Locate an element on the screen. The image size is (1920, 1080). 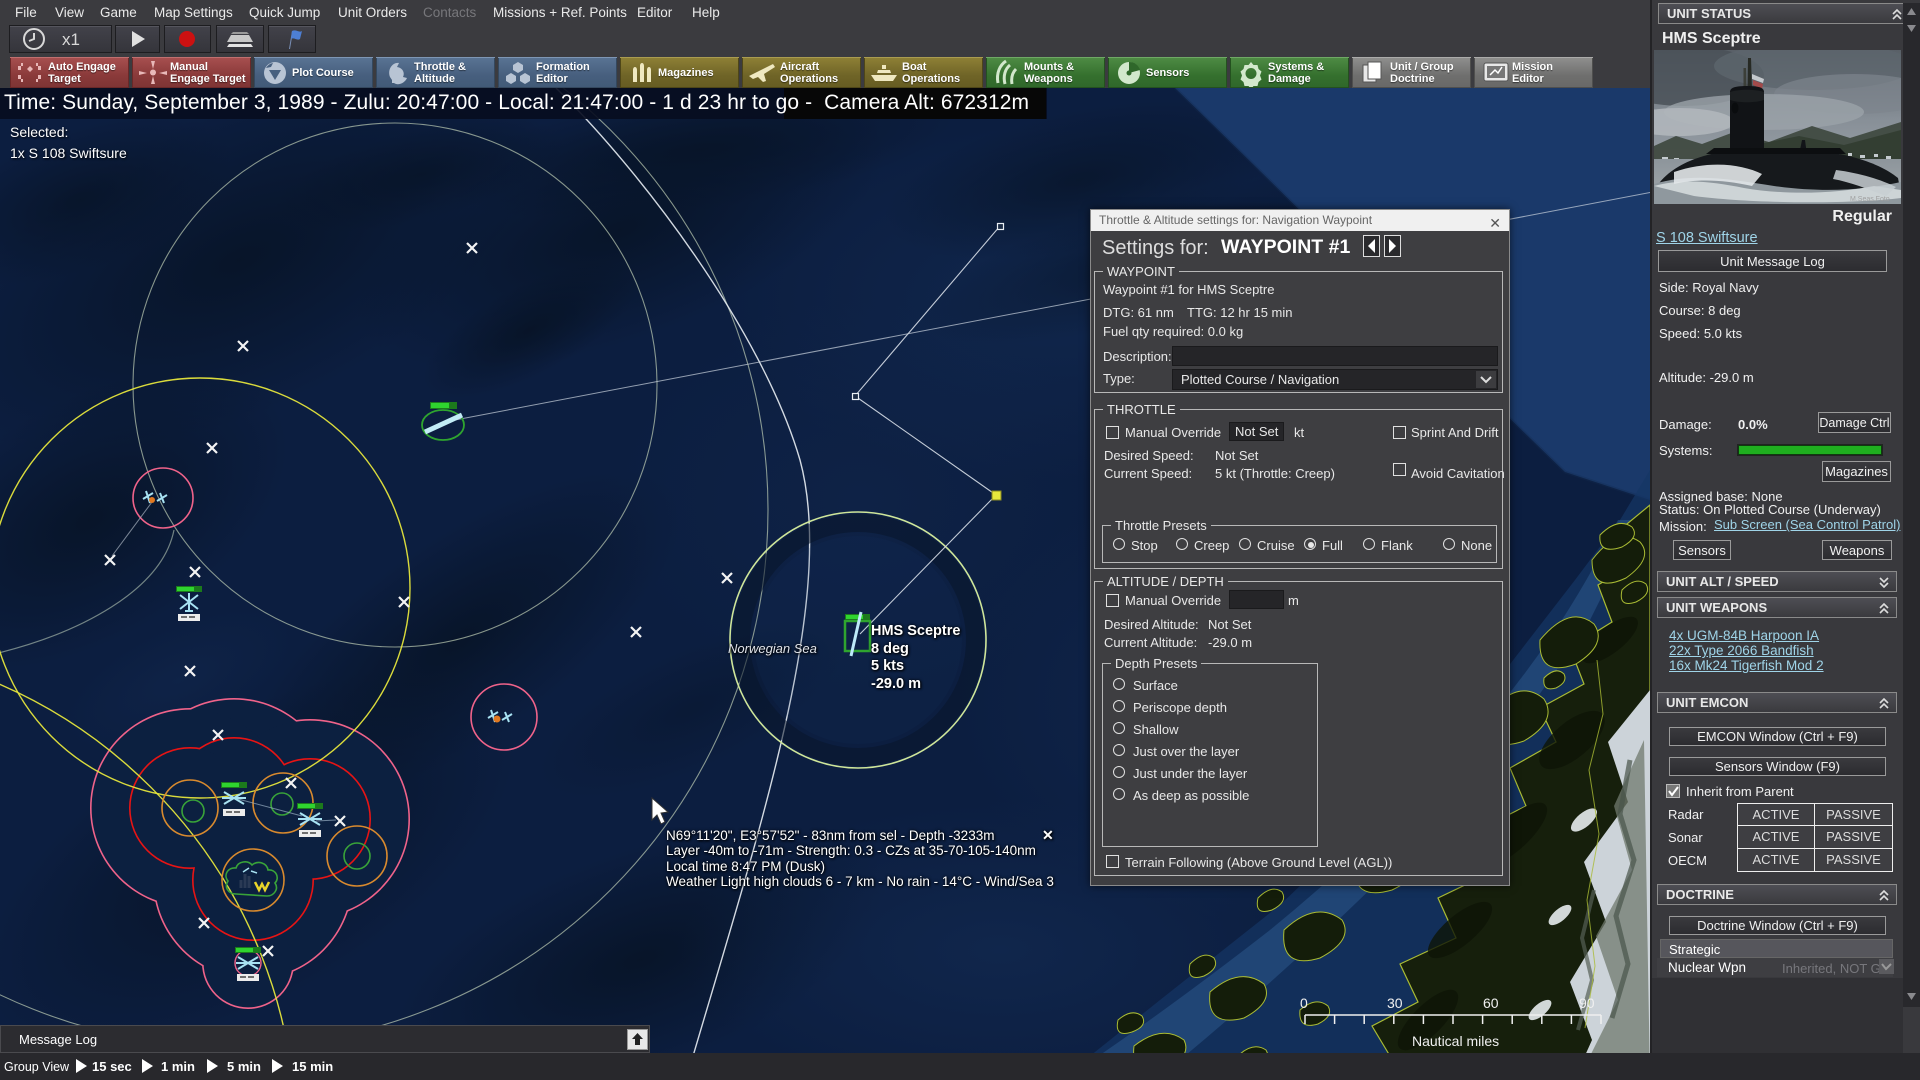
svg-text: x1 is located at coordinates (71, 39).